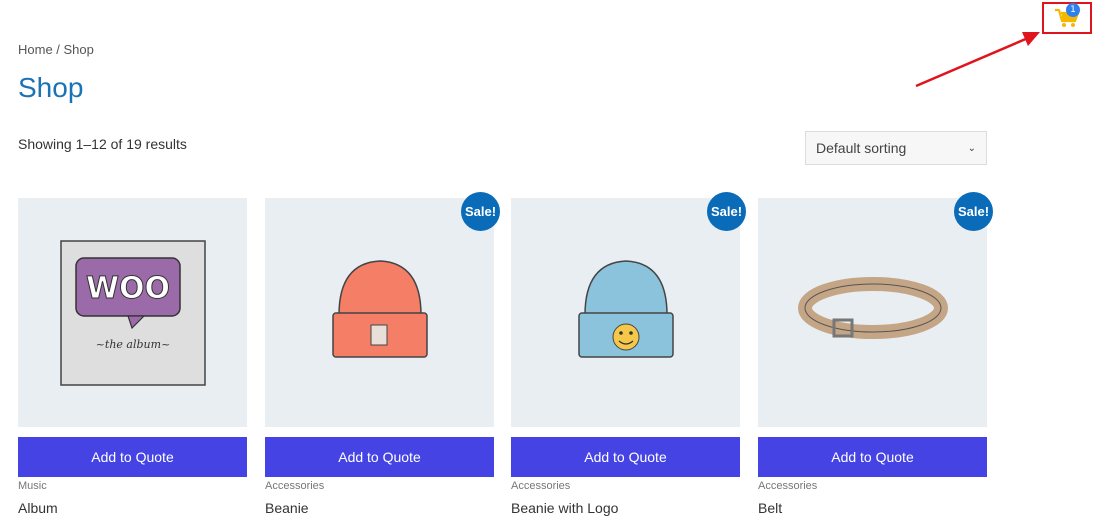  What do you see at coordinates (872, 307) in the screenshot?
I see `belt-illustration` at bounding box center [872, 307].